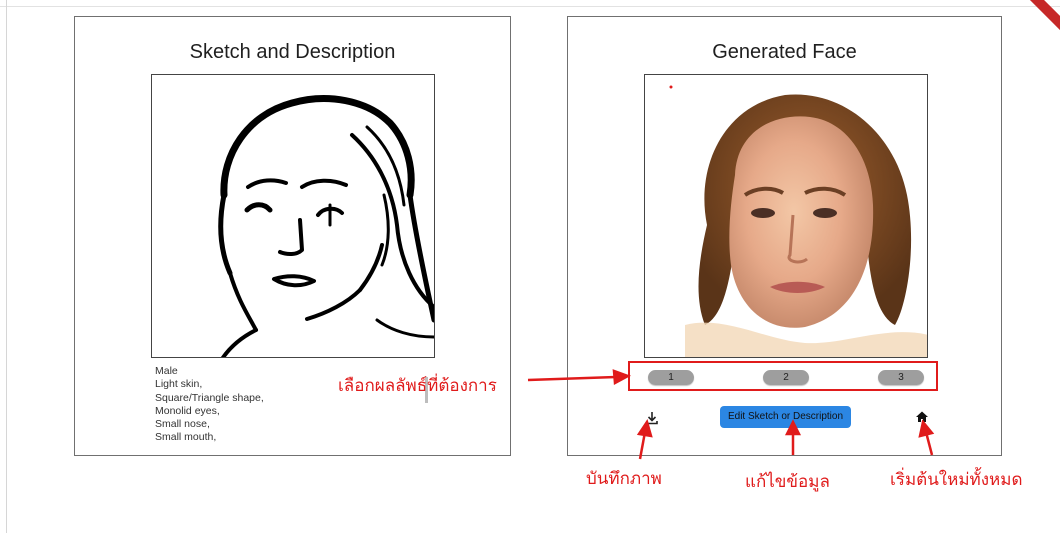  Describe the element at coordinates (785, 417) in the screenshot. I see `edit-sketch-button: Edit Sketch or Description` at that location.